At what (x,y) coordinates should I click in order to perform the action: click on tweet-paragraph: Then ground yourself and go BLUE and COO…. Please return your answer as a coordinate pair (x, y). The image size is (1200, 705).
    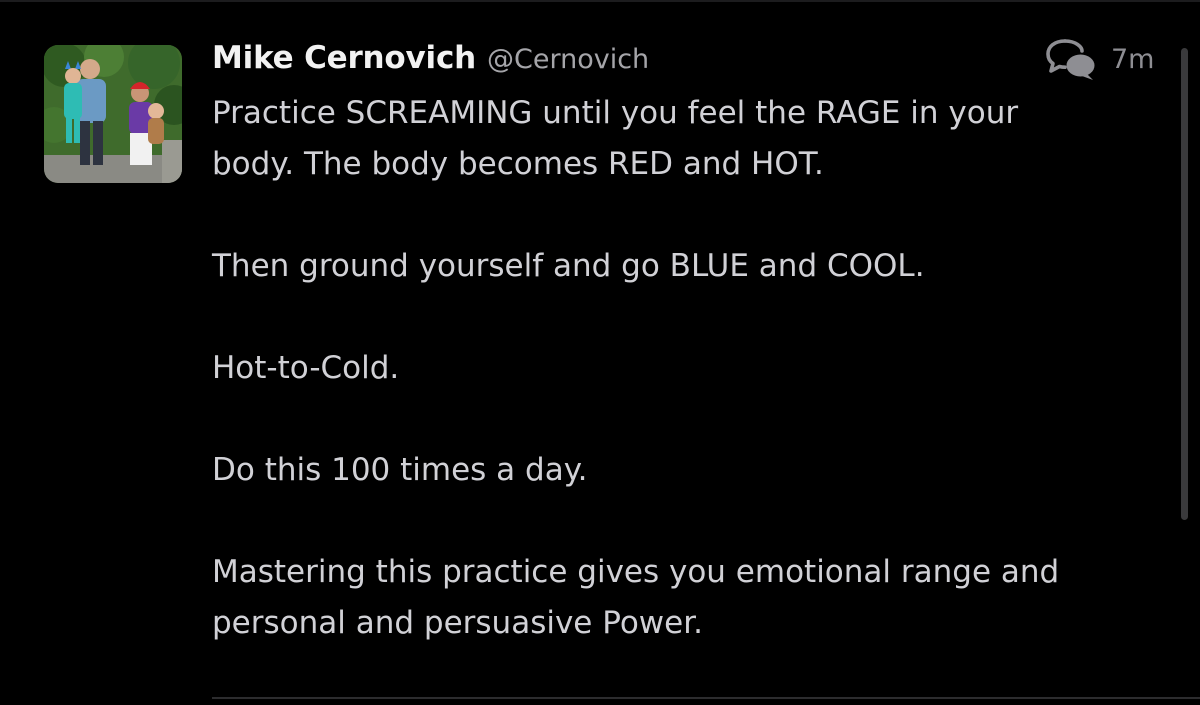
    Looking at the image, I should click on (568, 266).